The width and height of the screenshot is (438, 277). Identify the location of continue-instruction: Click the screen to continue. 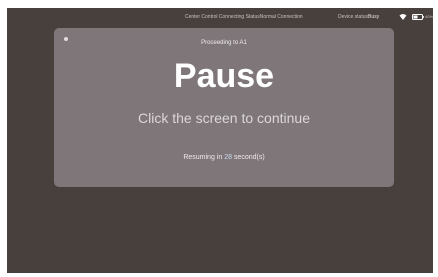
(224, 118).